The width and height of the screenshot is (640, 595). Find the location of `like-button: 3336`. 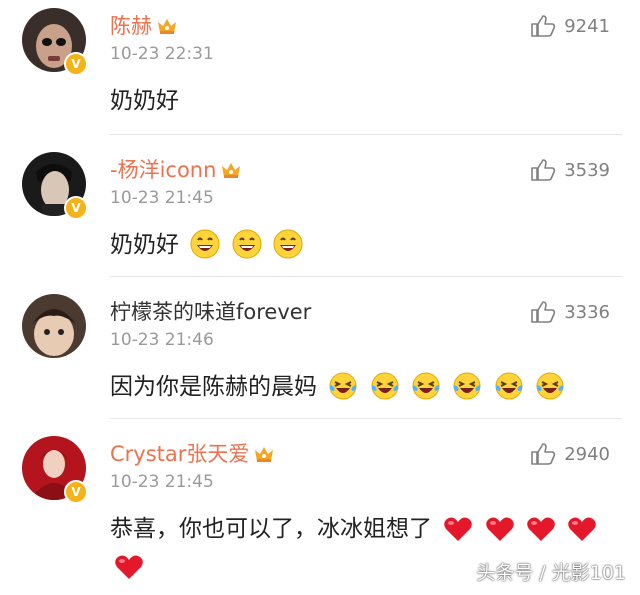

like-button: 3336 is located at coordinates (570, 312).